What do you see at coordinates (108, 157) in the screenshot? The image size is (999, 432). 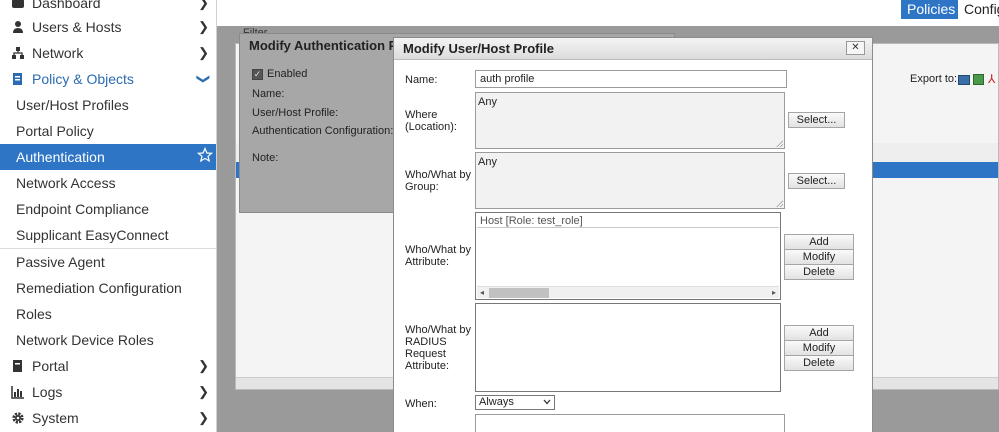 I see `sidebar-item-authentication: Authentication` at bounding box center [108, 157].